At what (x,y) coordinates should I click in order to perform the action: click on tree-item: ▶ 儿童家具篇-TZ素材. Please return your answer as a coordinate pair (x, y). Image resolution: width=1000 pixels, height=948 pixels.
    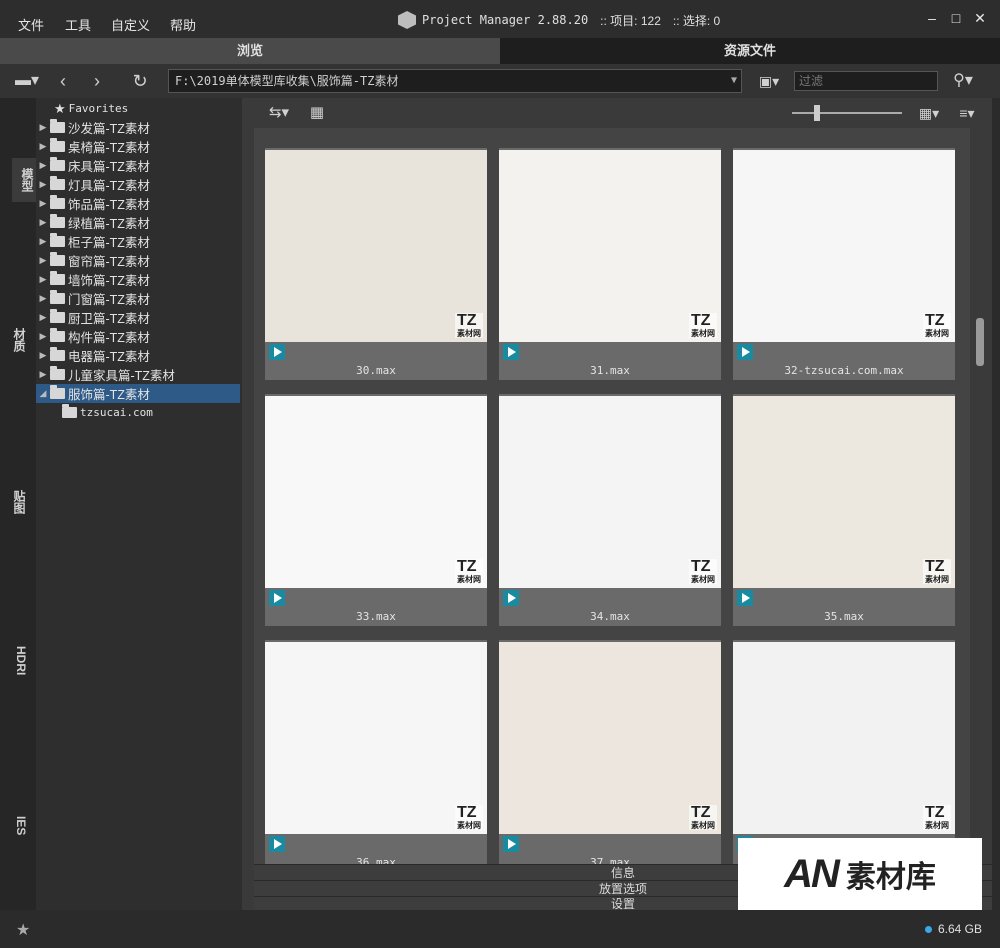
    Looking at the image, I should click on (138, 374).